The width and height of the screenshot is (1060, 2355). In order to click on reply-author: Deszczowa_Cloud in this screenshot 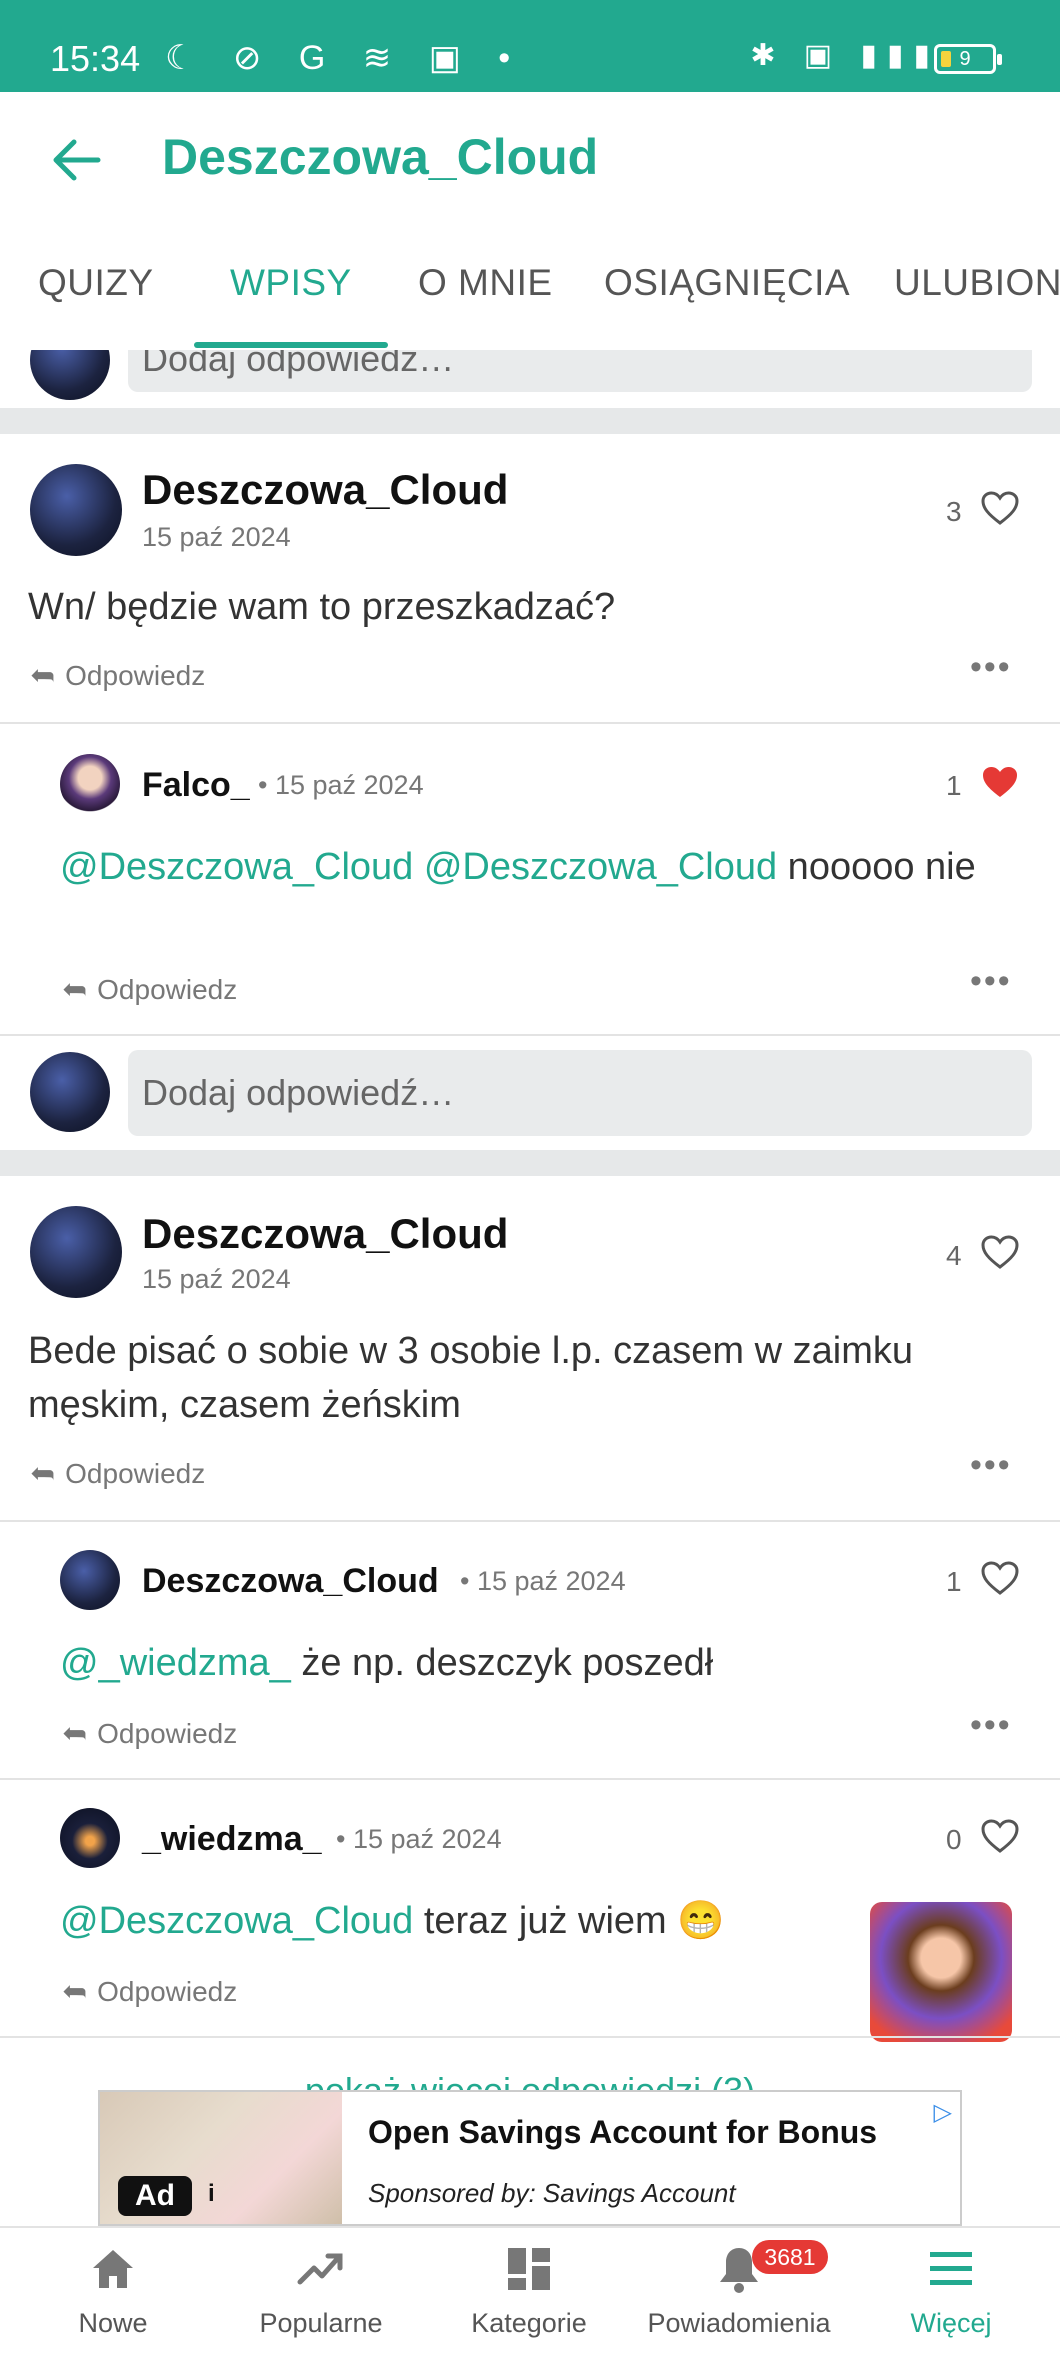, I will do `click(290, 1581)`.